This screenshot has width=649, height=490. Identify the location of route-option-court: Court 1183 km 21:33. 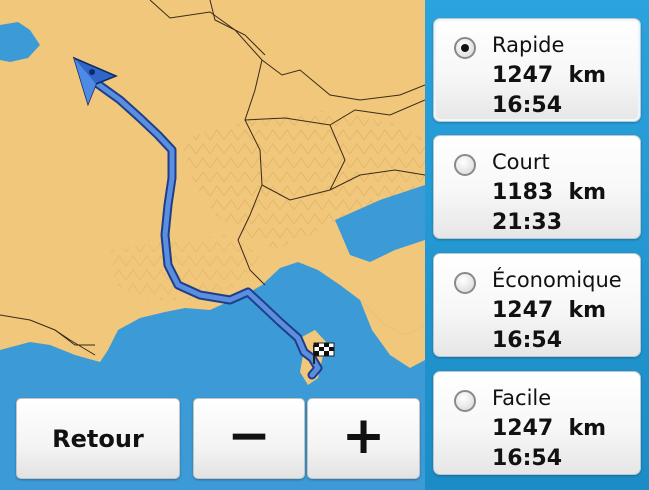
(537, 187).